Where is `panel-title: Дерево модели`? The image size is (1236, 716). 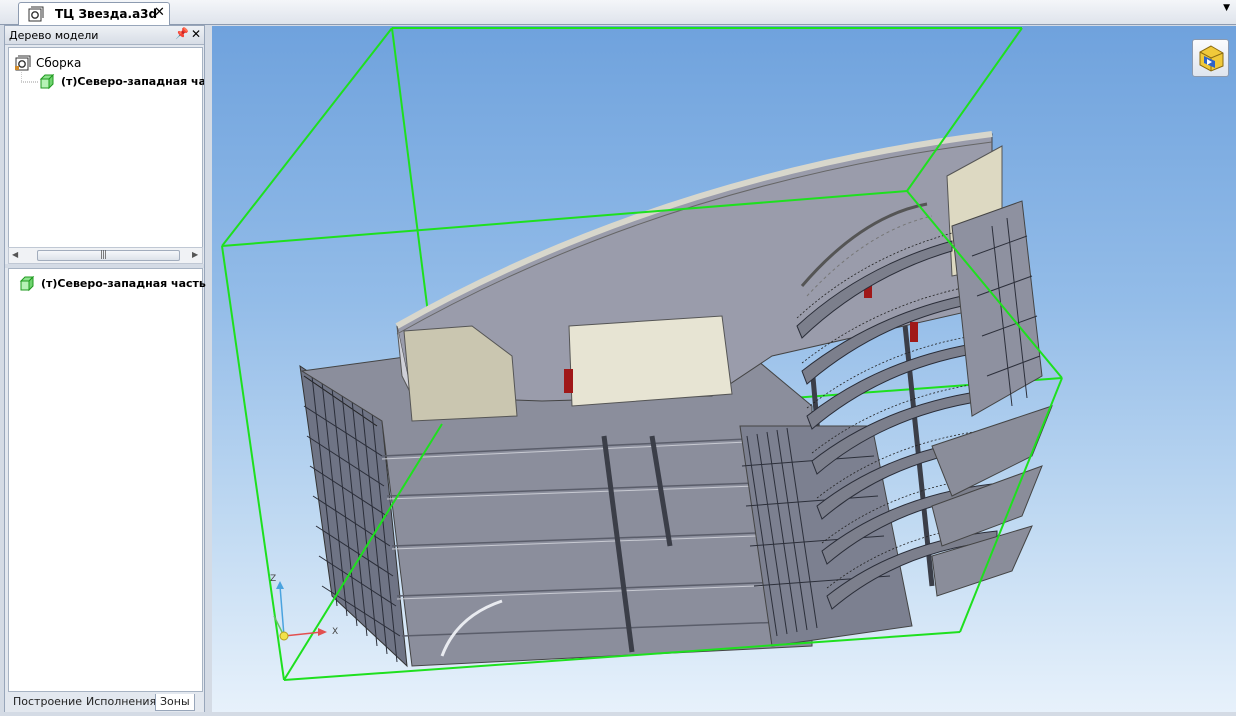
panel-title: Дерево модели is located at coordinates (54, 35).